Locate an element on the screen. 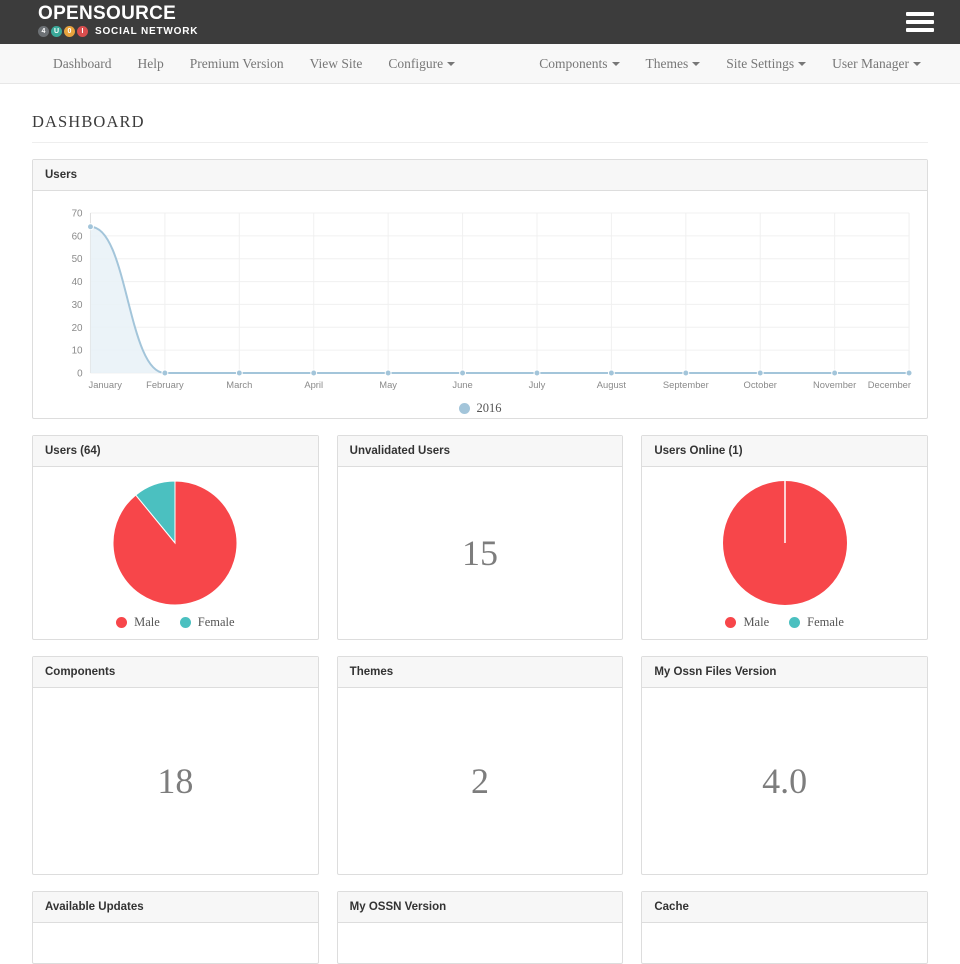  nav-item-user-manager: User Manager is located at coordinates (876, 64).